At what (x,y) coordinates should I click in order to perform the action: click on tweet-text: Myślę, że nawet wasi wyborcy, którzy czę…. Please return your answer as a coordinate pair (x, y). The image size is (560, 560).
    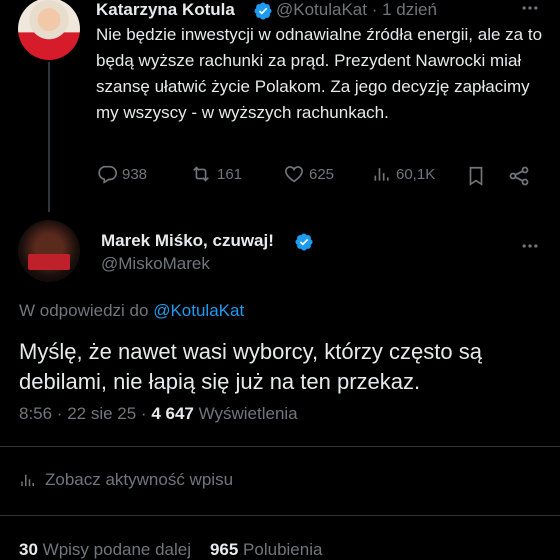
    Looking at the image, I should click on (250, 366).